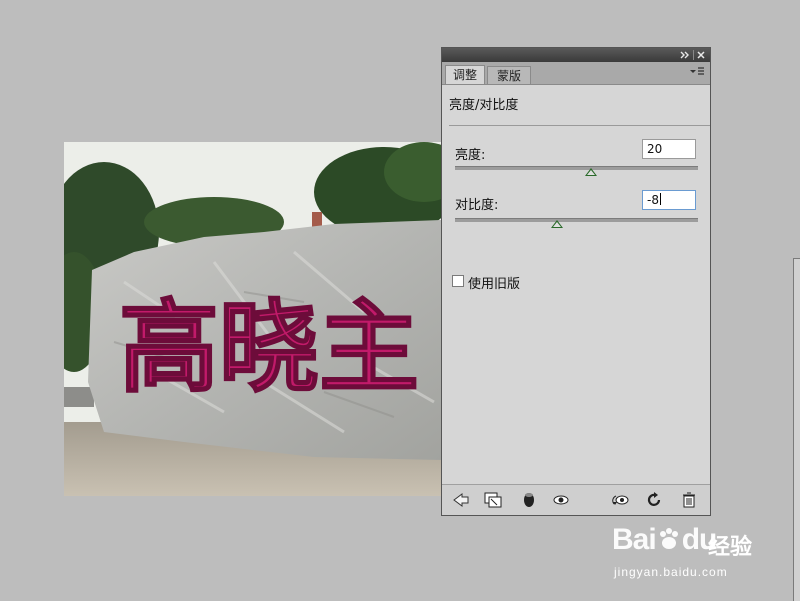  I want to click on contrast-value: -8, so click(653, 200).